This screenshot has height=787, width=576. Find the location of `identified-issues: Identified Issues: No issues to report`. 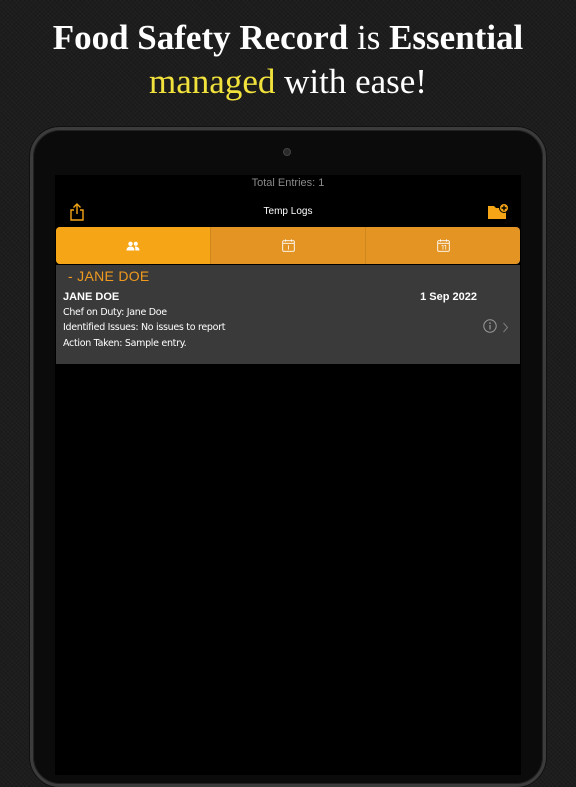

identified-issues: Identified Issues: No issues to report is located at coordinates (144, 327).